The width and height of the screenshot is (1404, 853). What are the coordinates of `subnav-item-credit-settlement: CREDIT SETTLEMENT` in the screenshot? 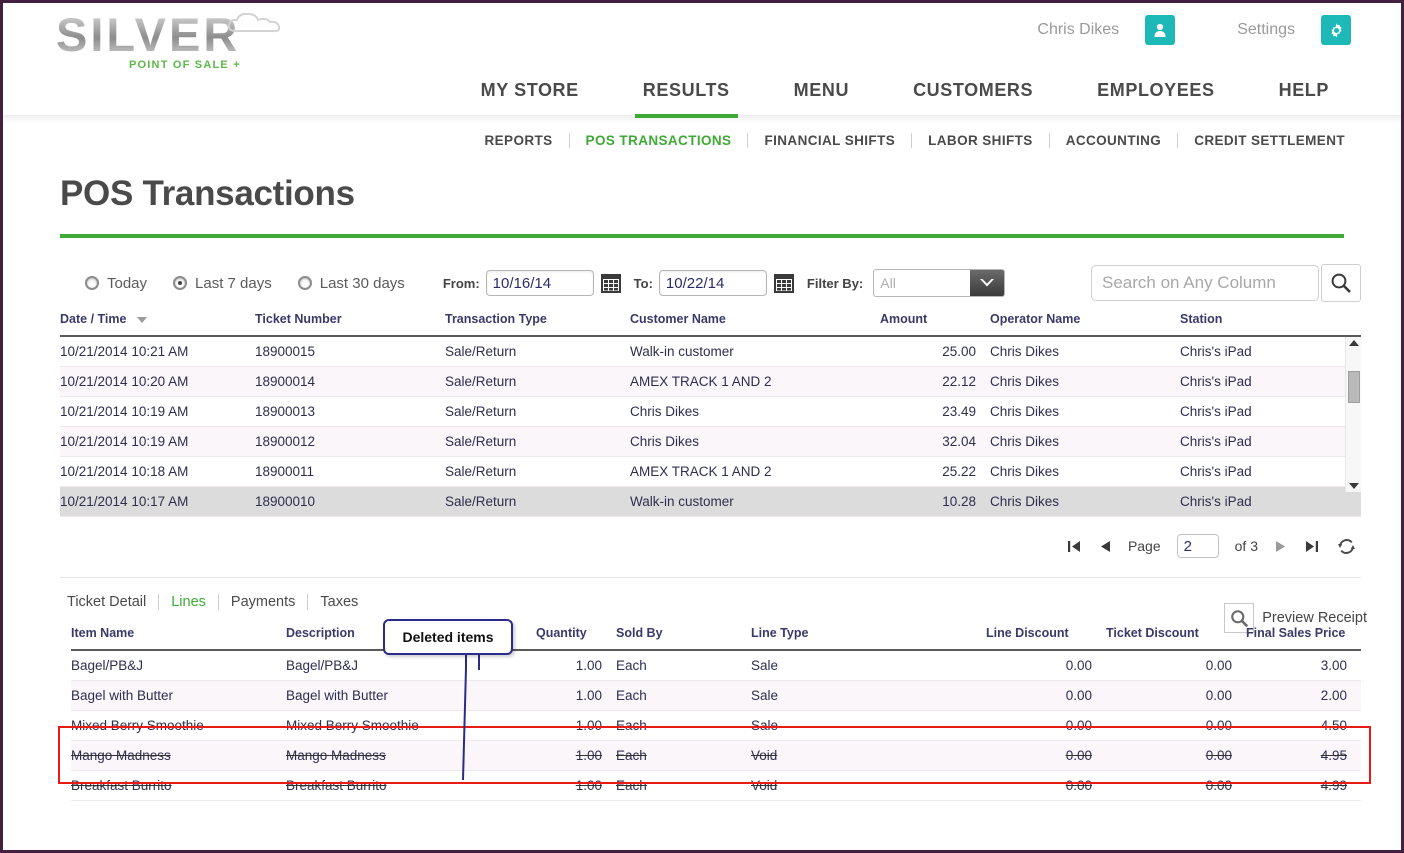 It's located at (1269, 140).